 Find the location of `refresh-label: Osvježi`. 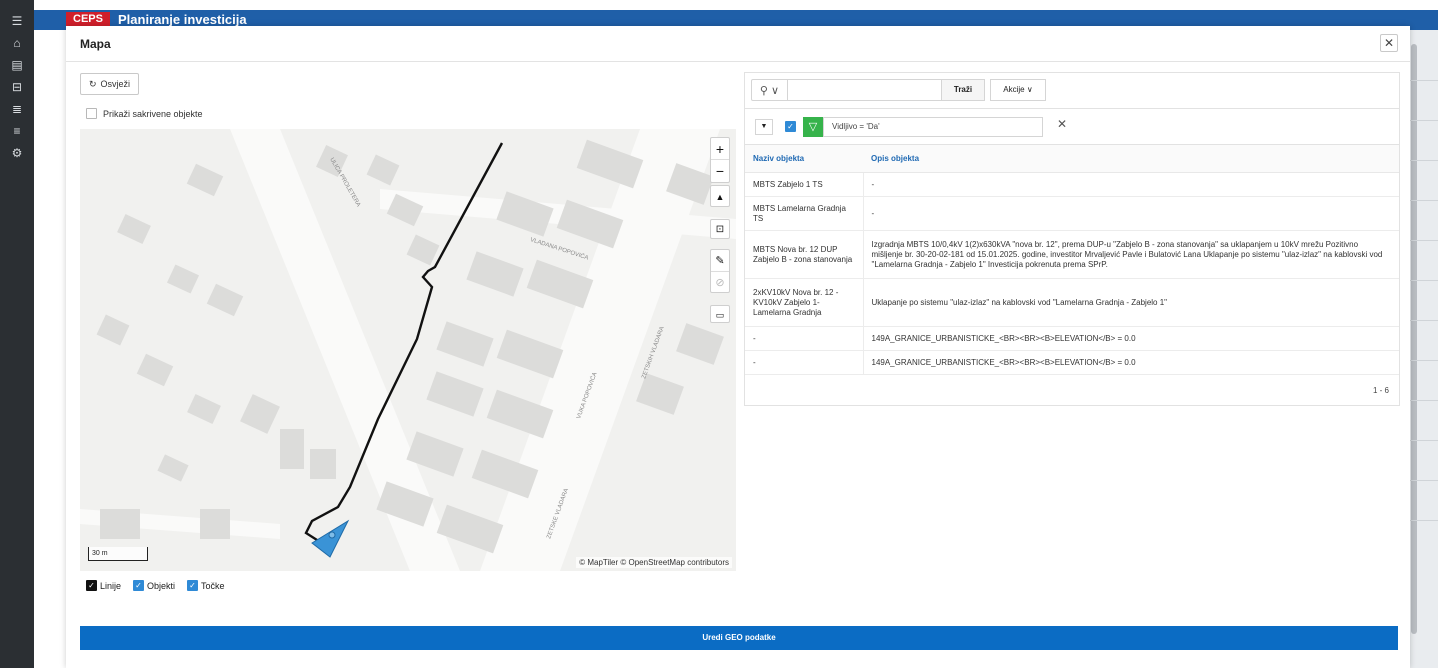

refresh-label: Osvježi is located at coordinates (115, 84).